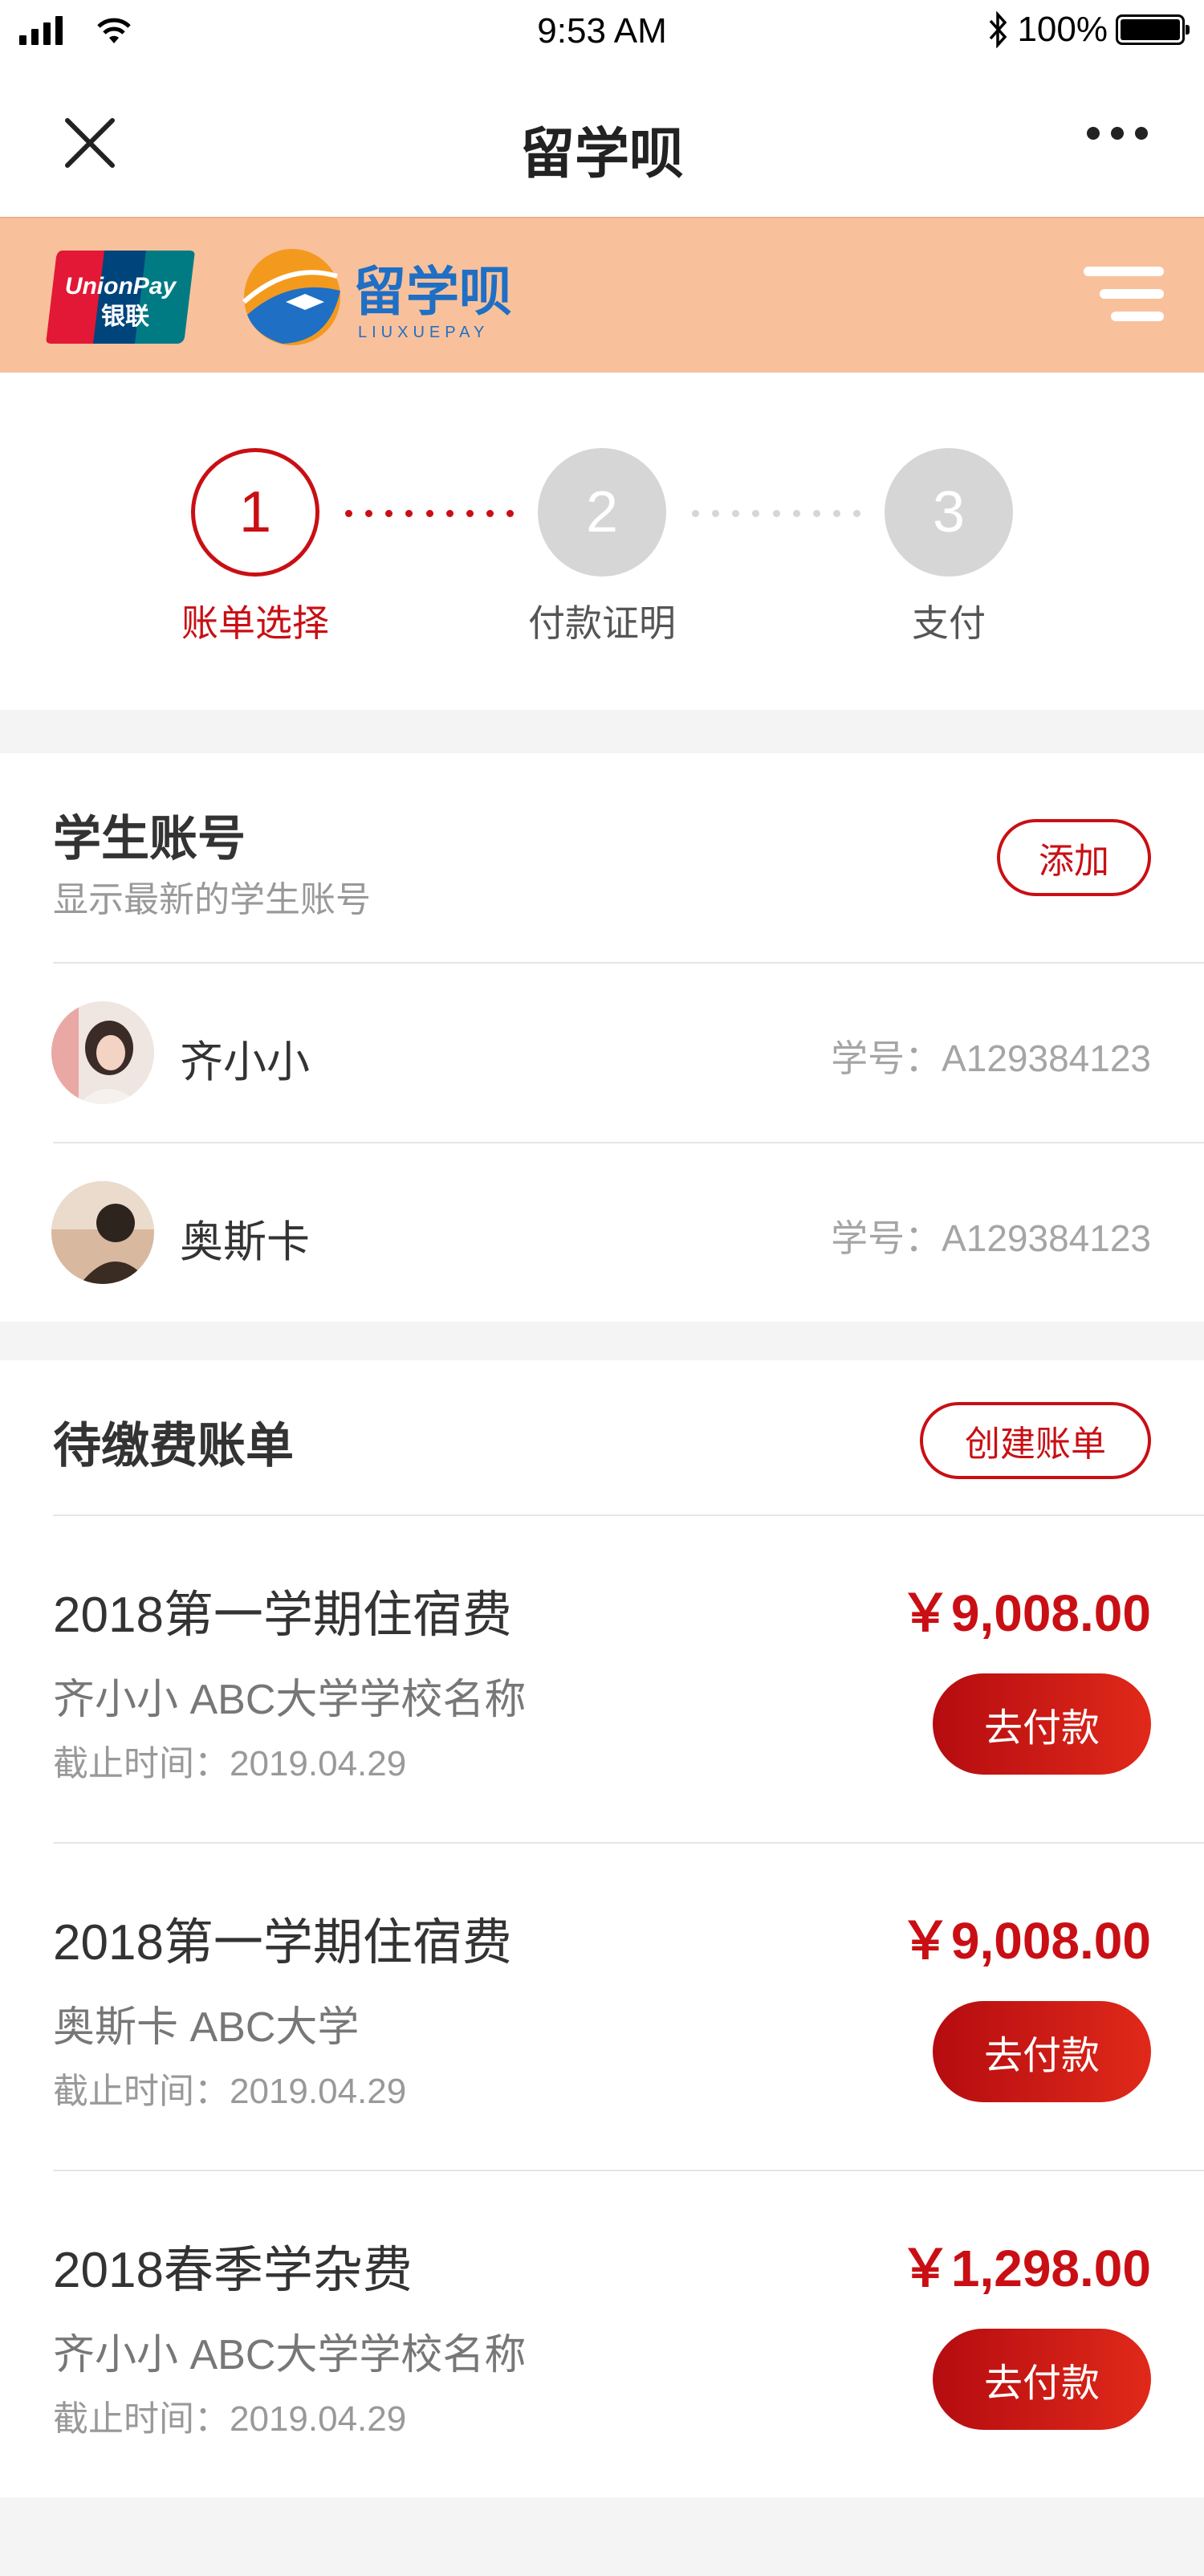 Image resolution: width=1204 pixels, height=2576 pixels. I want to click on svg-text: LIUXUEPAY, so click(423, 332).